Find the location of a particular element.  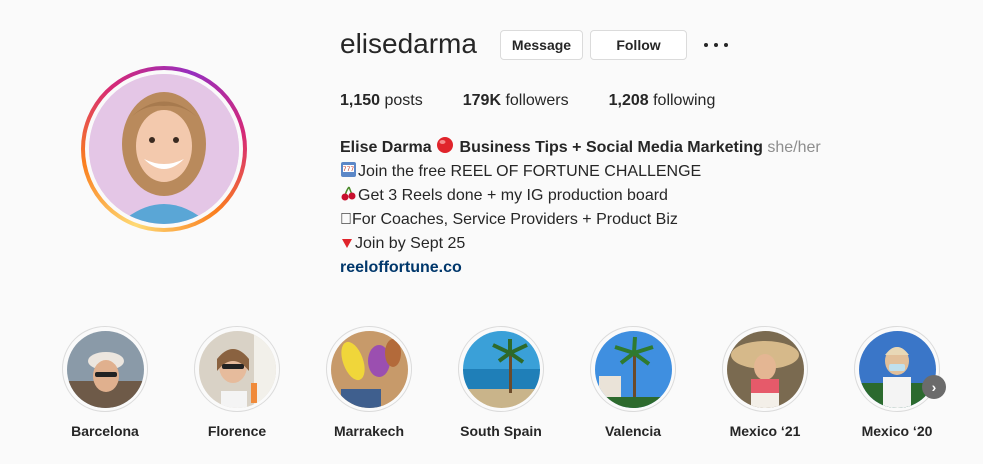

posts-label: posts is located at coordinates (403, 100).